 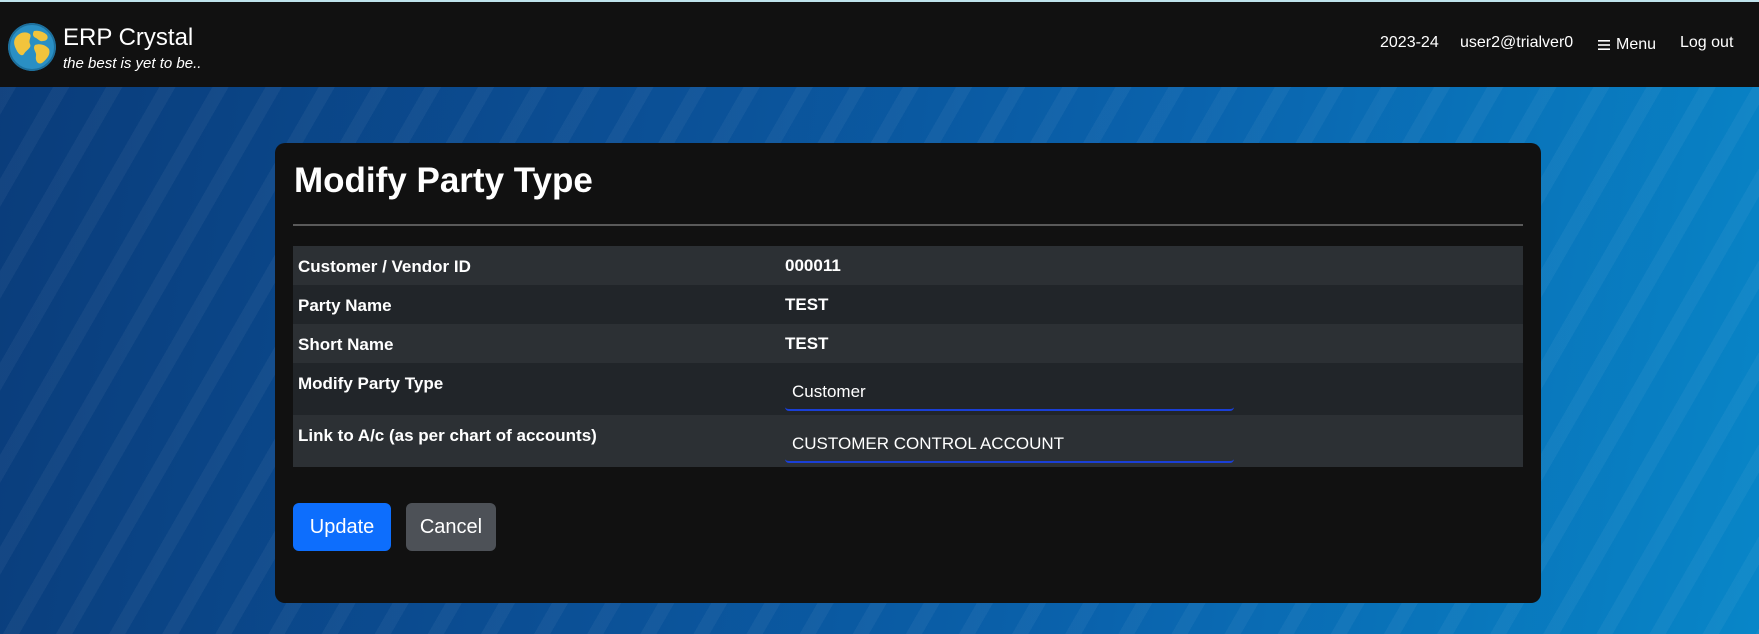 I want to click on link-account-label: Link to A/c (as per chart of accounts), so click(x=447, y=435).